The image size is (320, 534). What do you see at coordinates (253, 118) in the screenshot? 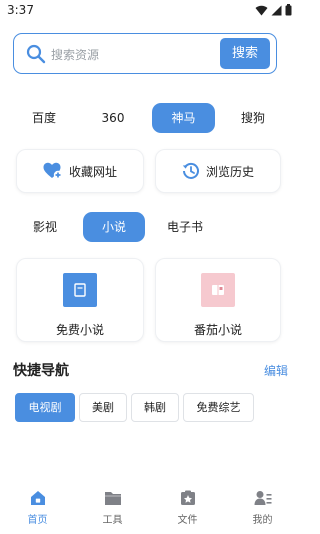
I see `engine-sogou: 搜狗` at bounding box center [253, 118].